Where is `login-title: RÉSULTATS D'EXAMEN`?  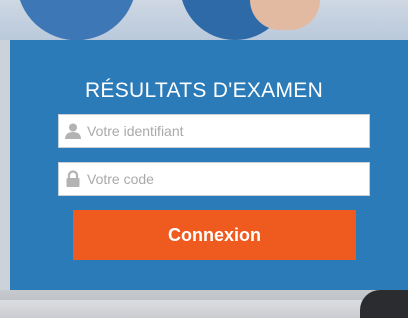
login-title: RÉSULTATS D'EXAMEN is located at coordinates (204, 90).